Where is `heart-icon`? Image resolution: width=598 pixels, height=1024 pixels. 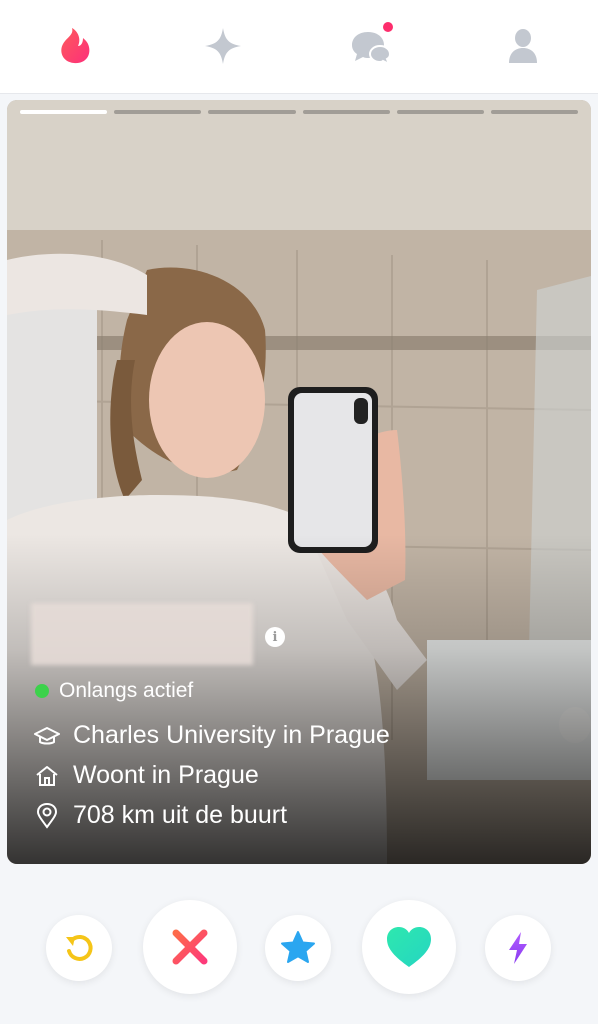 heart-icon is located at coordinates (409, 947).